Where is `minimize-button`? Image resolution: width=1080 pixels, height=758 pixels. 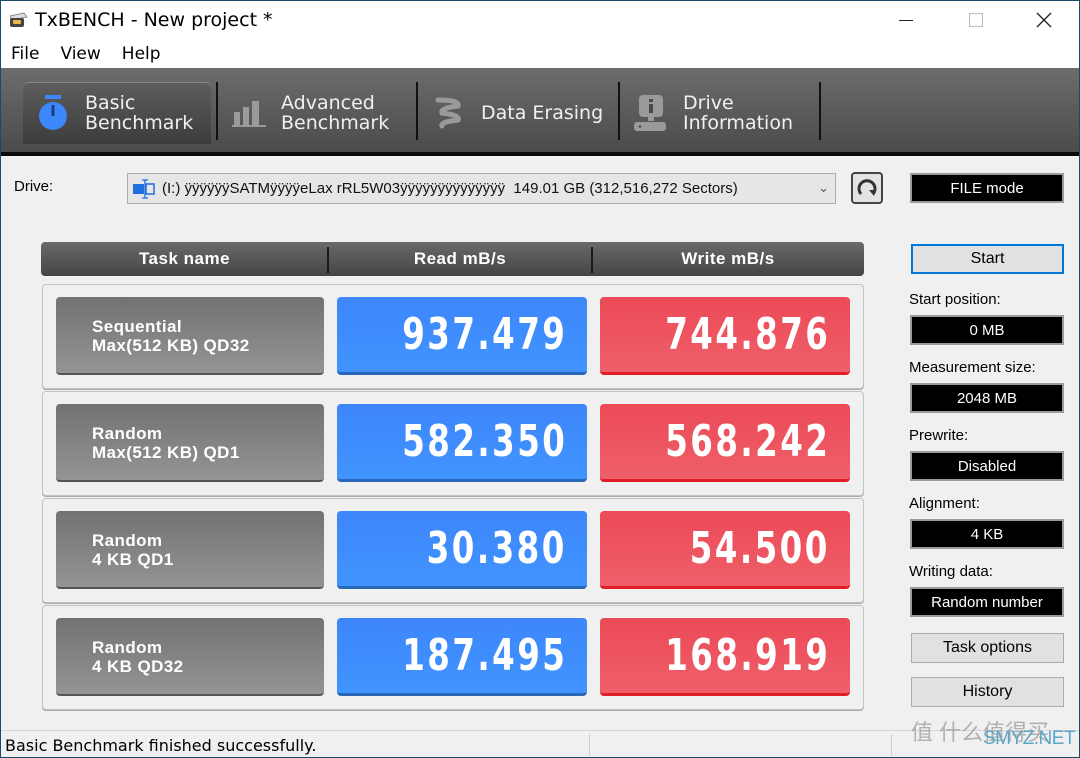
minimize-button is located at coordinates (906, 20).